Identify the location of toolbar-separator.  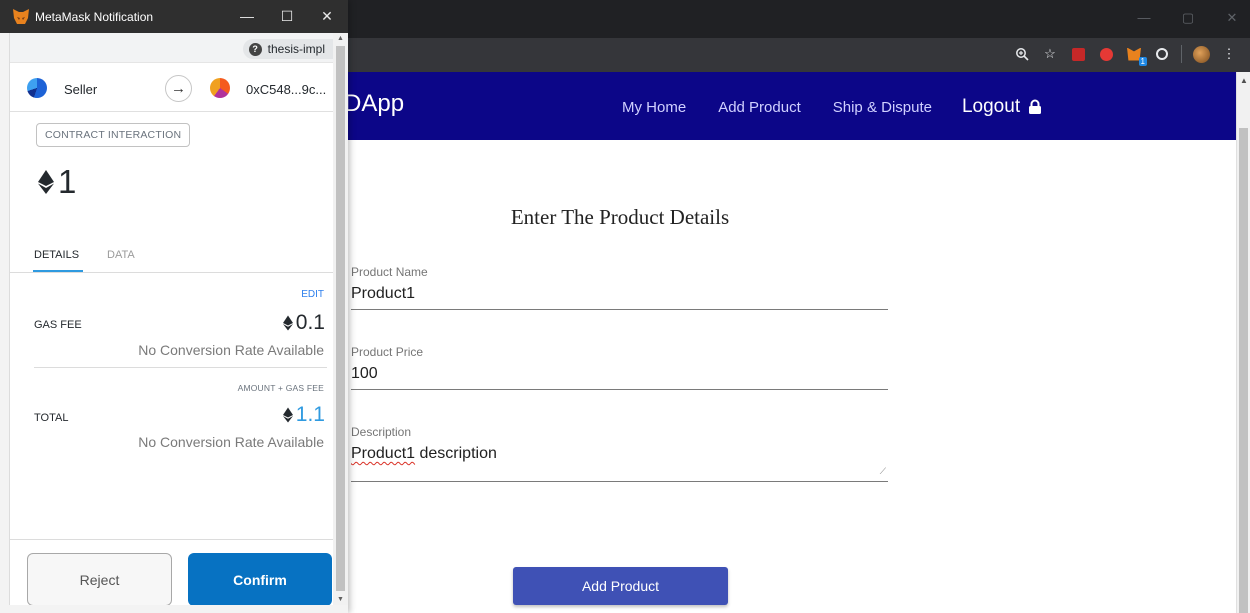
(1181, 54).